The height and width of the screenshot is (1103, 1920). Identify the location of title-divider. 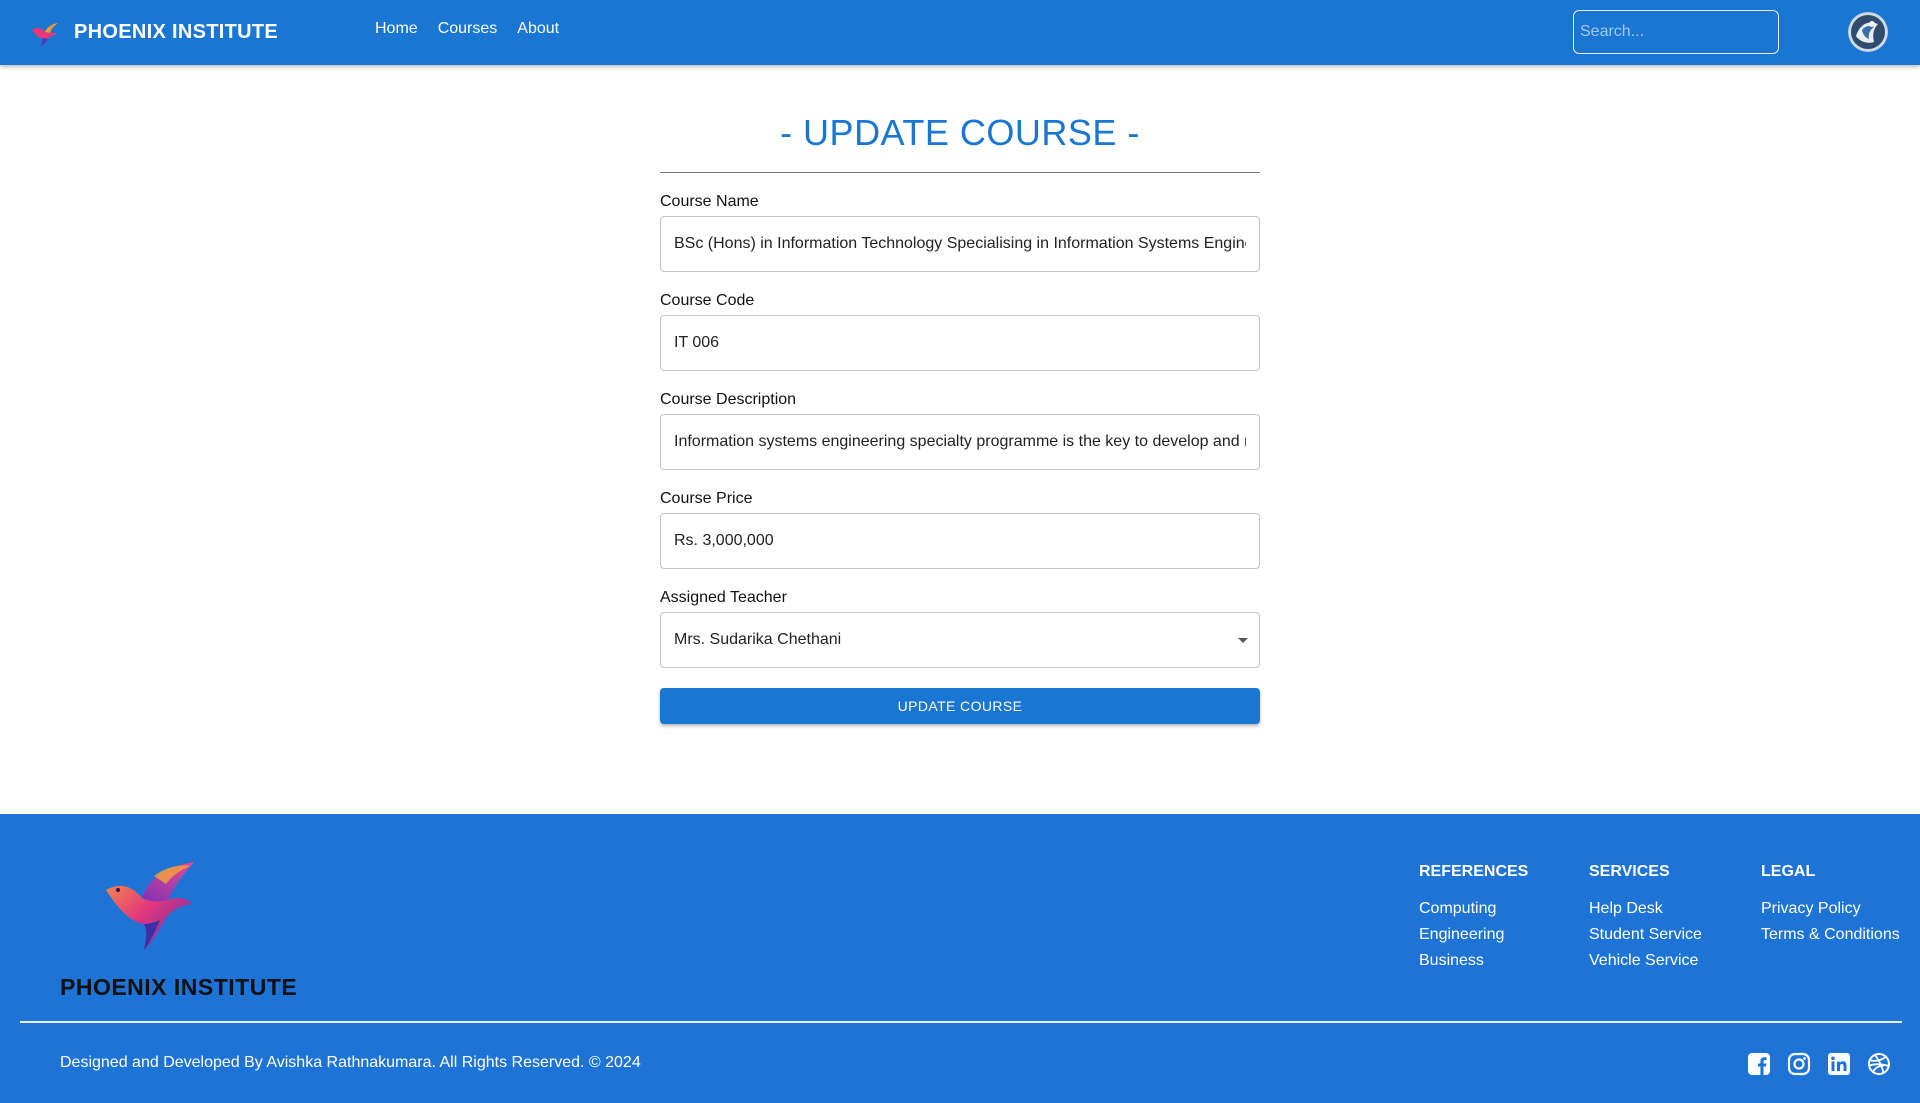
(960, 172).